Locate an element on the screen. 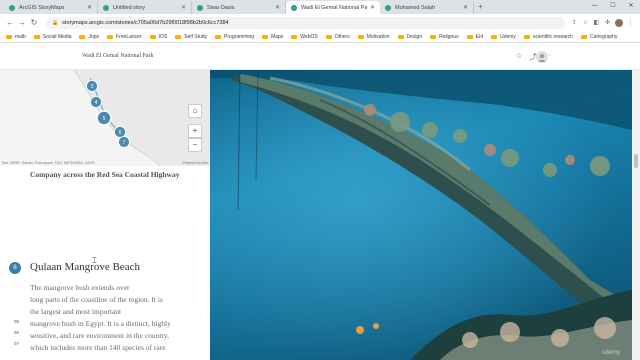 This screenshot has height=360, width=640. browser-tab: Mohamed Salah ✕ is located at coordinates (427, 7).